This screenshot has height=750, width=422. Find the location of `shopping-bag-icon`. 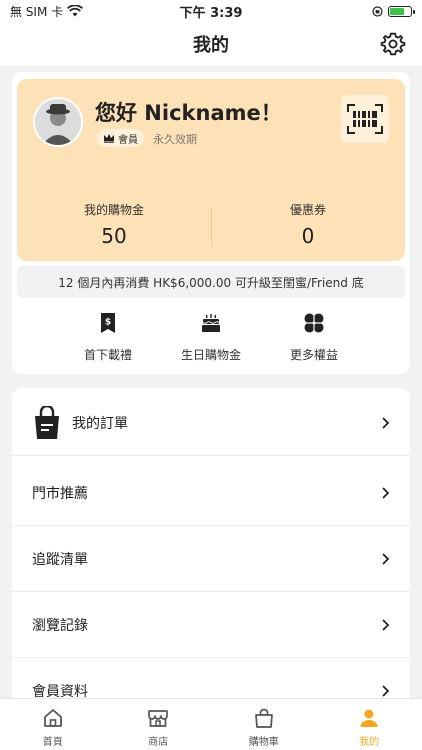

shopping-bag-icon is located at coordinates (47, 422).